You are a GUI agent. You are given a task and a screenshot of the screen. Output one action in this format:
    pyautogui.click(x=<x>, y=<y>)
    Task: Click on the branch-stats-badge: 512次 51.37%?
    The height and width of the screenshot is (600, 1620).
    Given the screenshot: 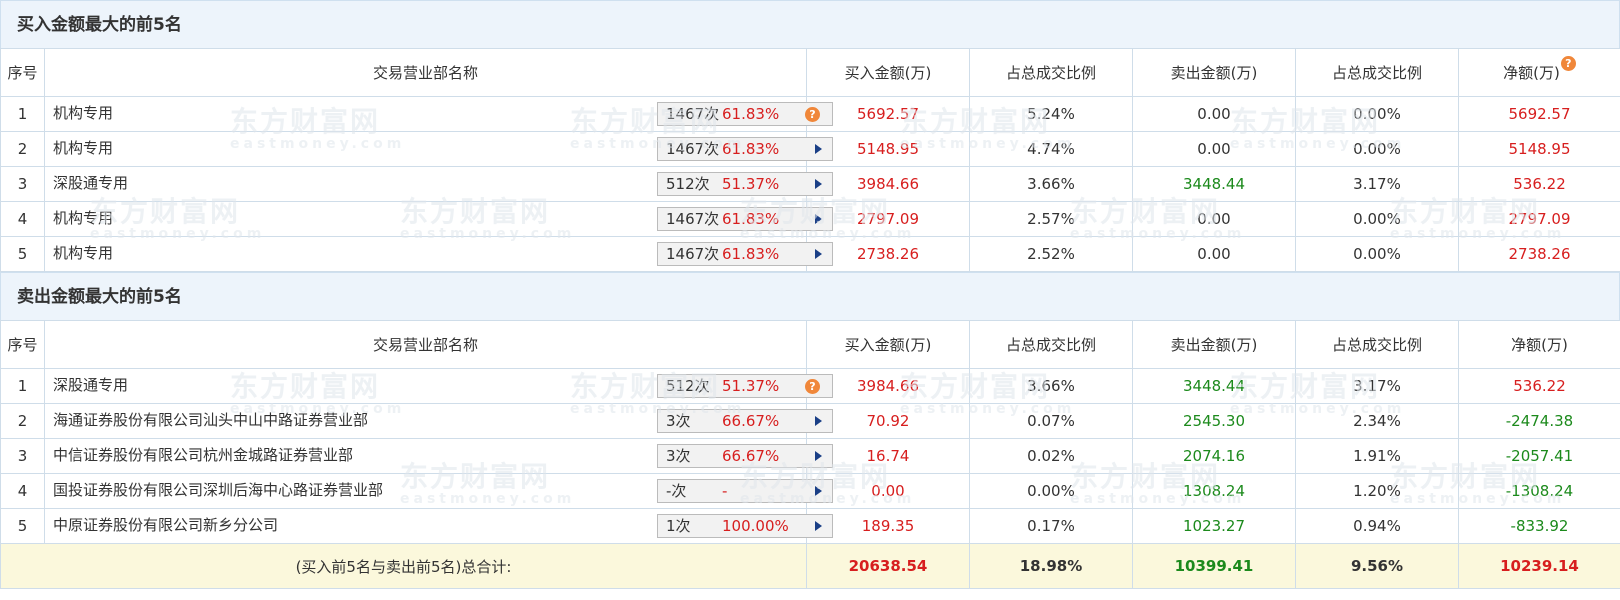 What is the action you would take?
    pyautogui.click(x=745, y=386)
    